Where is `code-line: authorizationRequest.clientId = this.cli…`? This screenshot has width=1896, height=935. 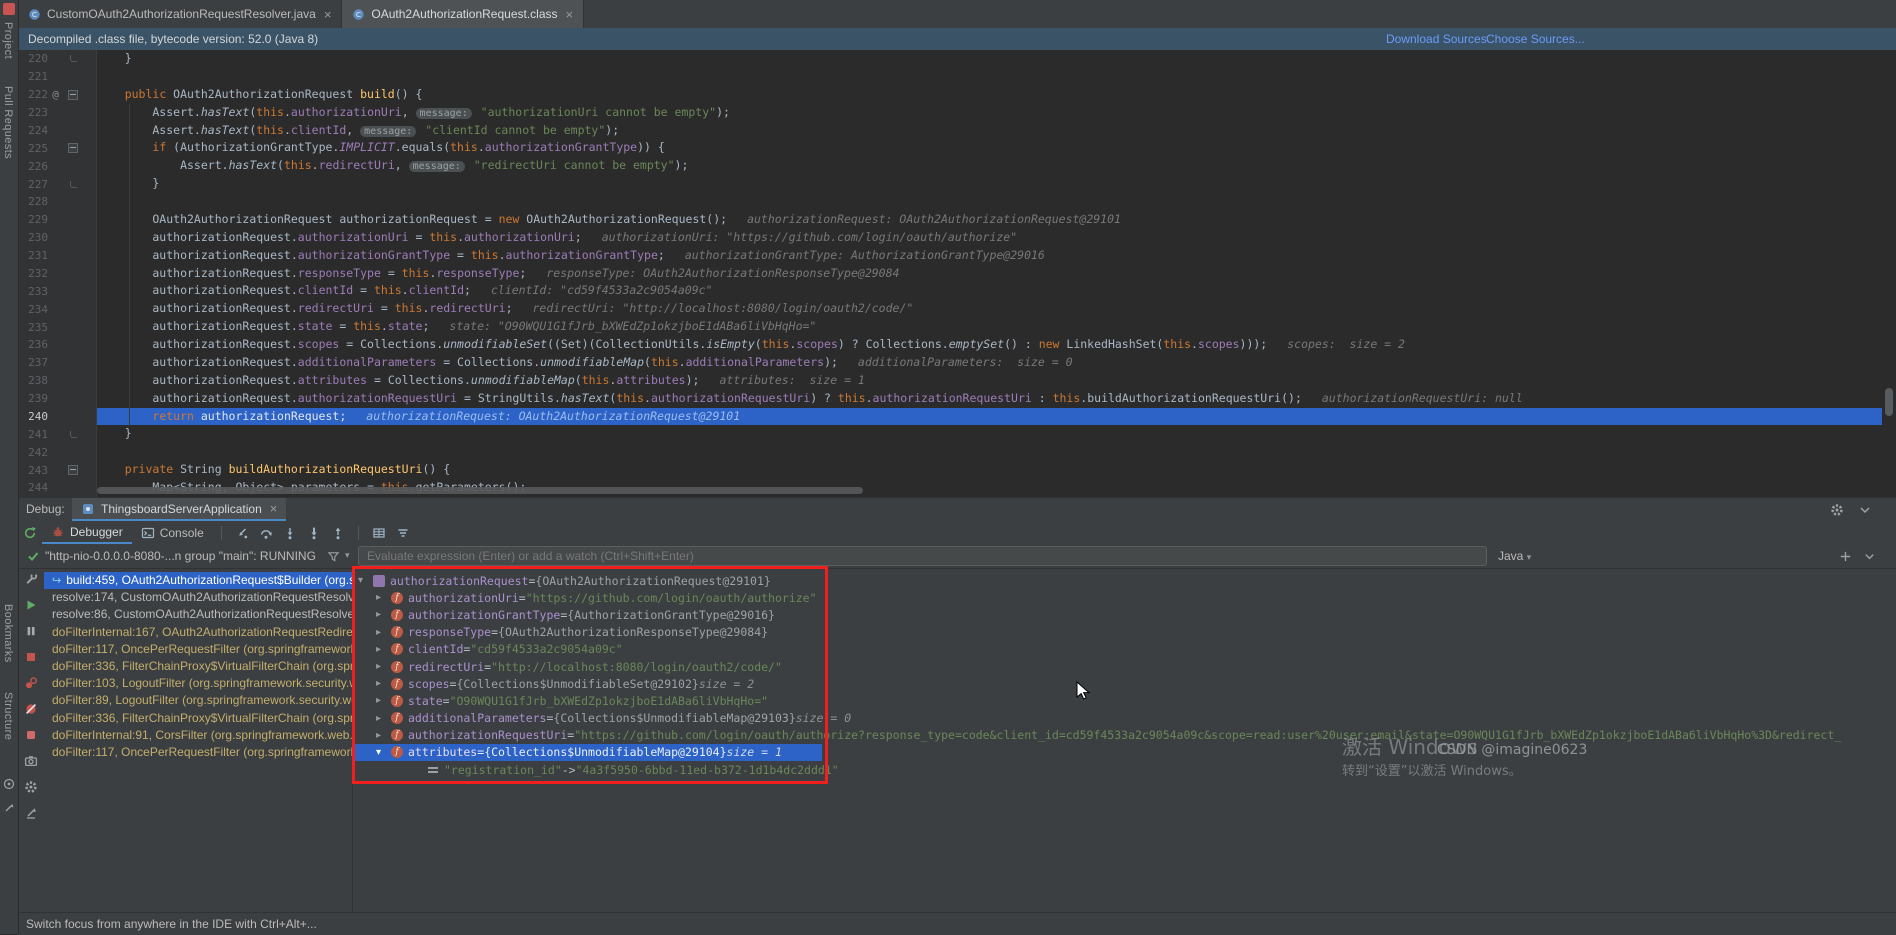 code-line: authorizationRequest.clientId = this.cli… is located at coordinates (989, 291).